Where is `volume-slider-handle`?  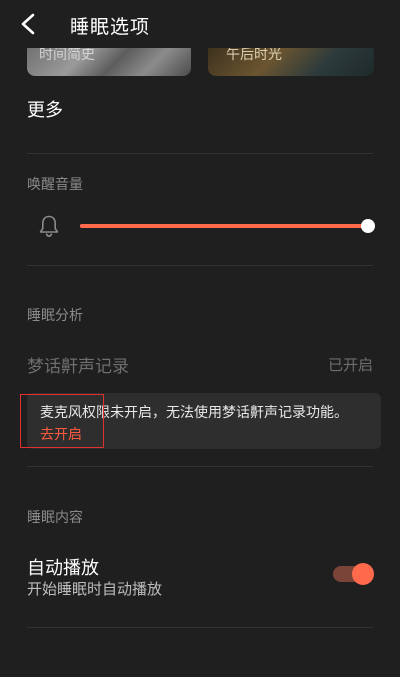 volume-slider-handle is located at coordinates (368, 226).